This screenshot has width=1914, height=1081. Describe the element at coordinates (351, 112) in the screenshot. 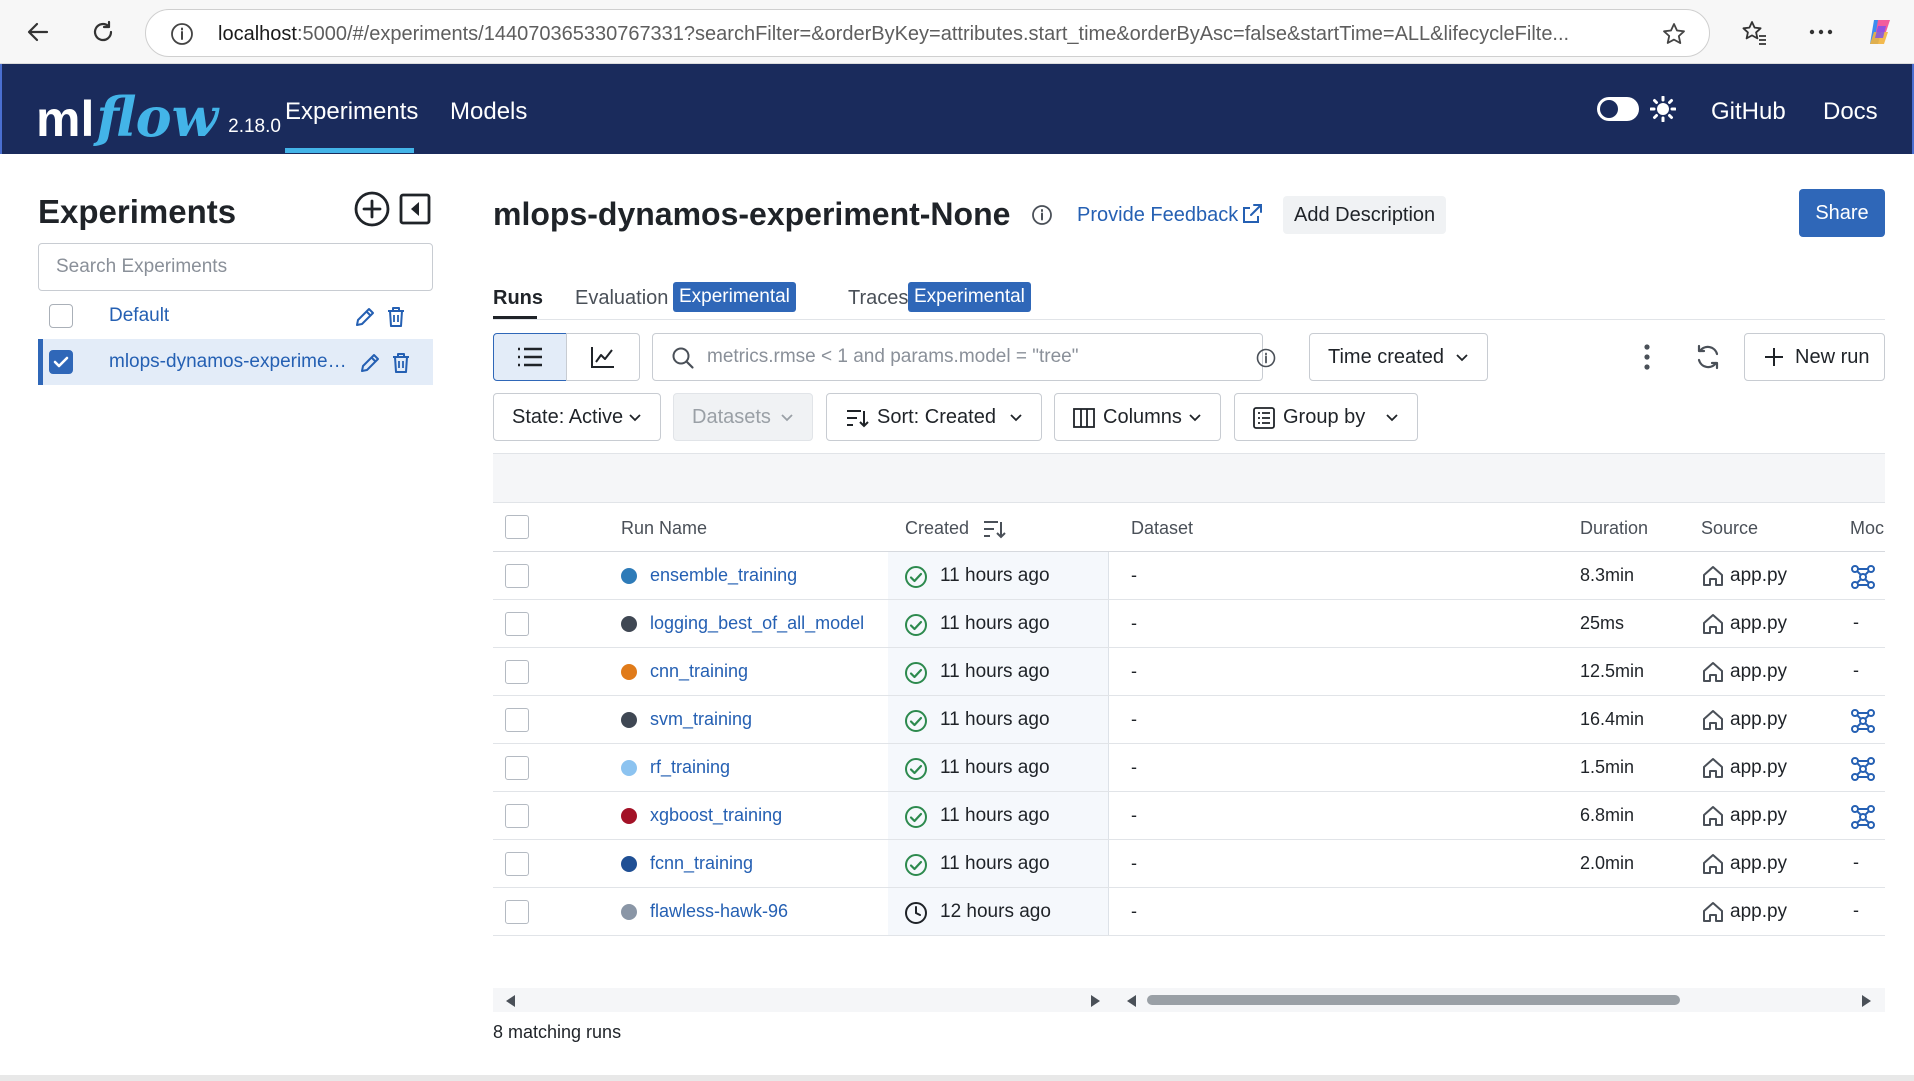

I see `nav-experiments: Experiments` at that location.